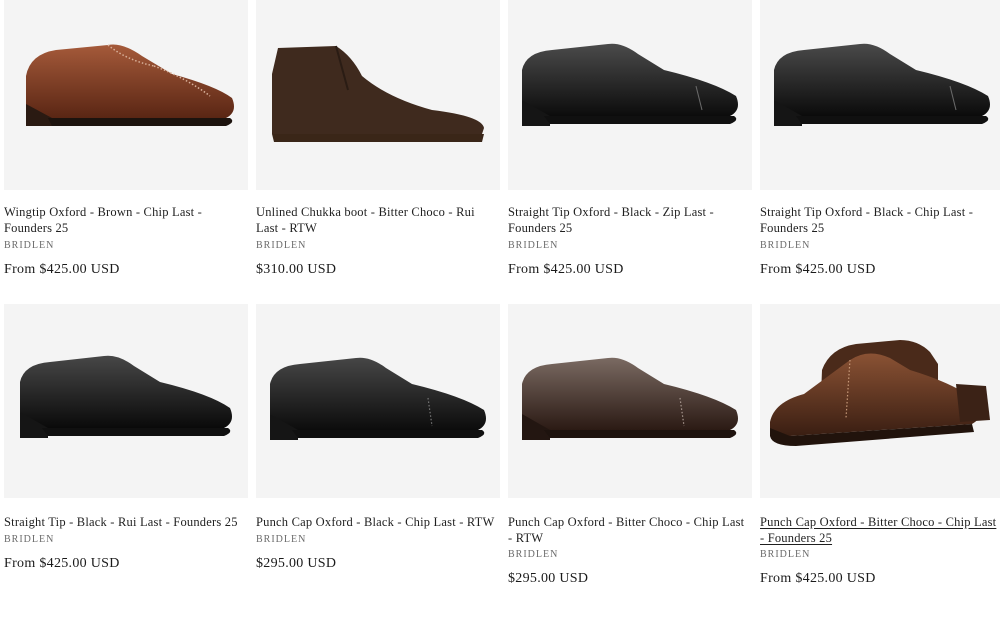 Image resolution: width=1000 pixels, height=617 pixels. I want to click on brown-suede-chukka-boot-icon, so click(378, 93).